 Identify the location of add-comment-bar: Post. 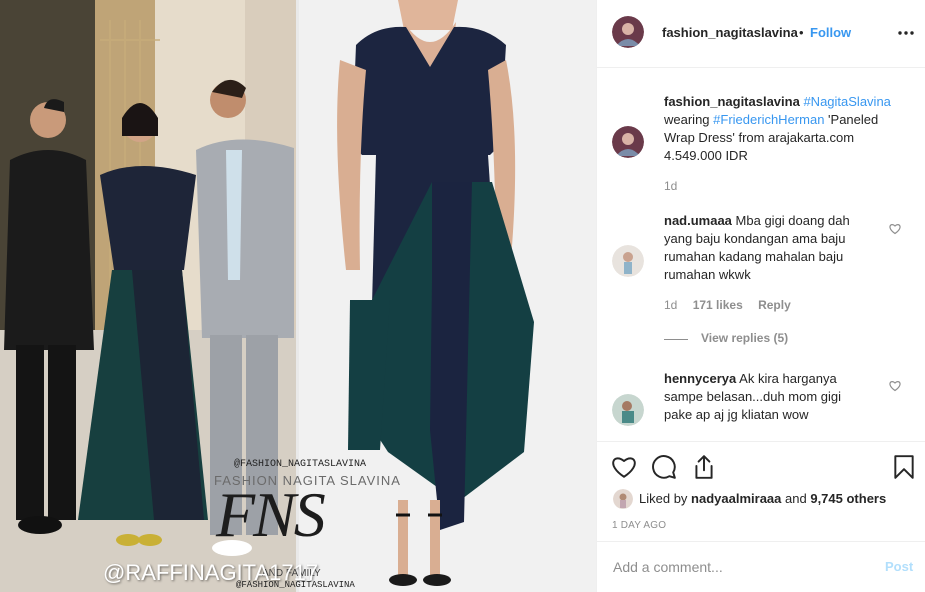
(761, 566).